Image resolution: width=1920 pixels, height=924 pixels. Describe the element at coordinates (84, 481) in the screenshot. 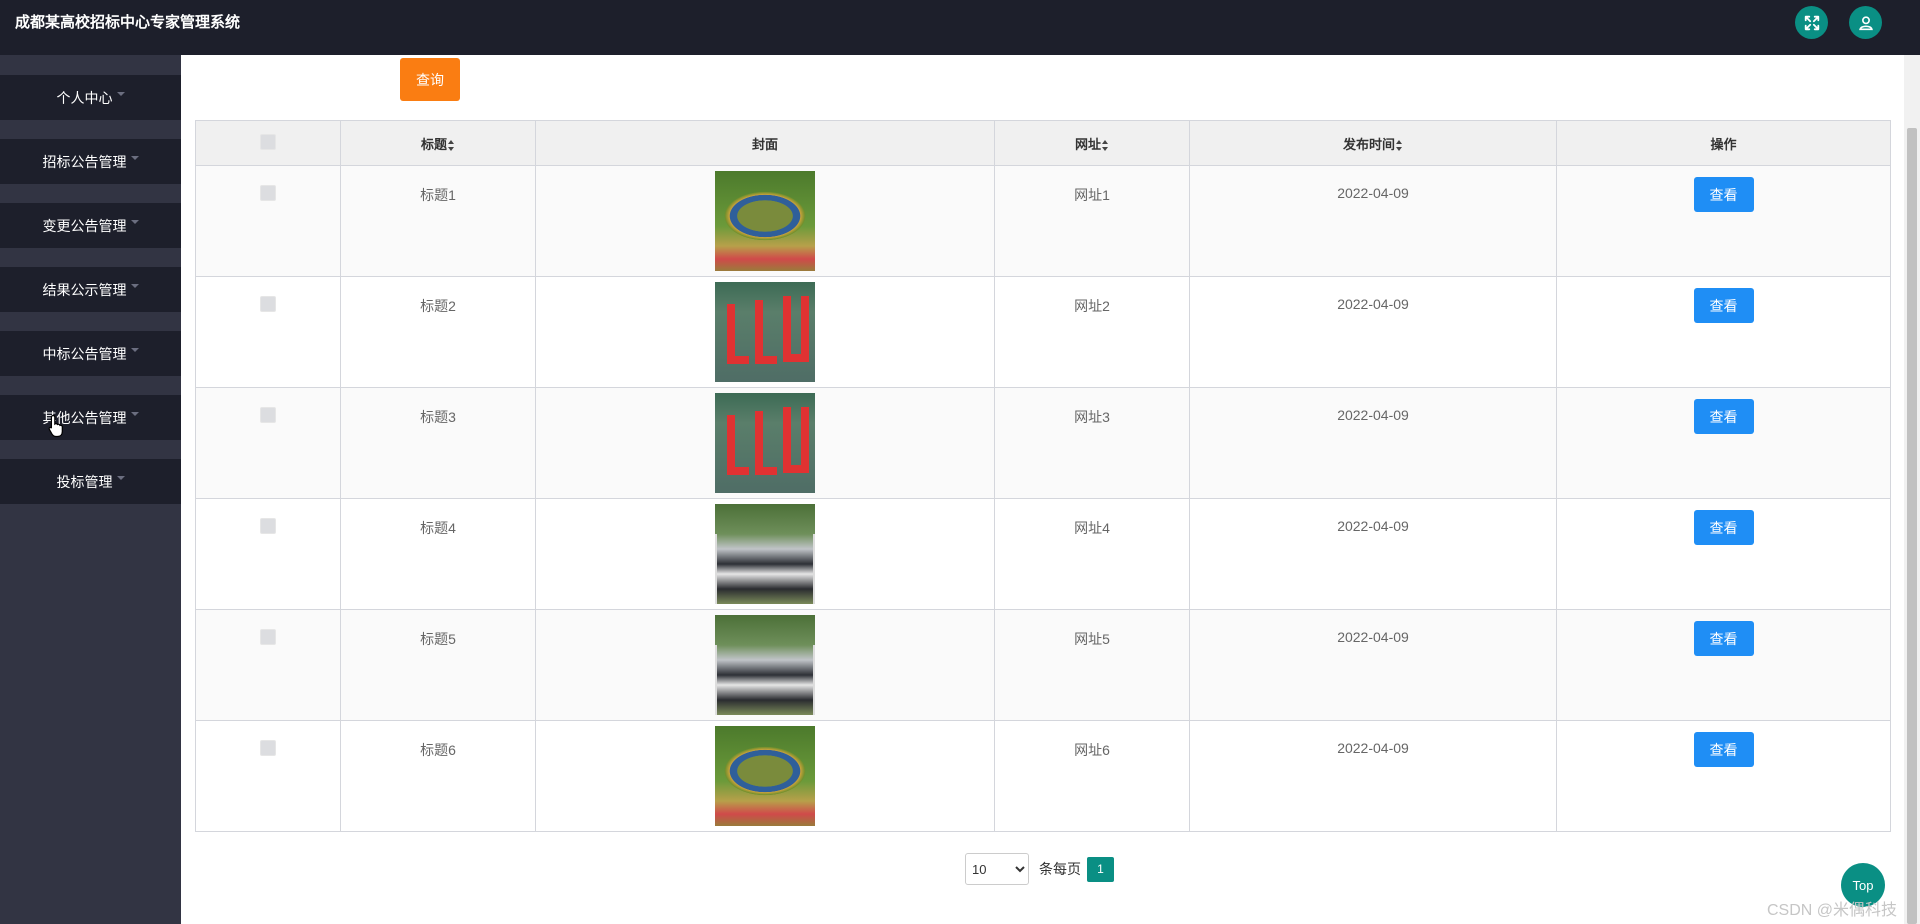

I see `sidebar-item-label: 投标管理` at that location.